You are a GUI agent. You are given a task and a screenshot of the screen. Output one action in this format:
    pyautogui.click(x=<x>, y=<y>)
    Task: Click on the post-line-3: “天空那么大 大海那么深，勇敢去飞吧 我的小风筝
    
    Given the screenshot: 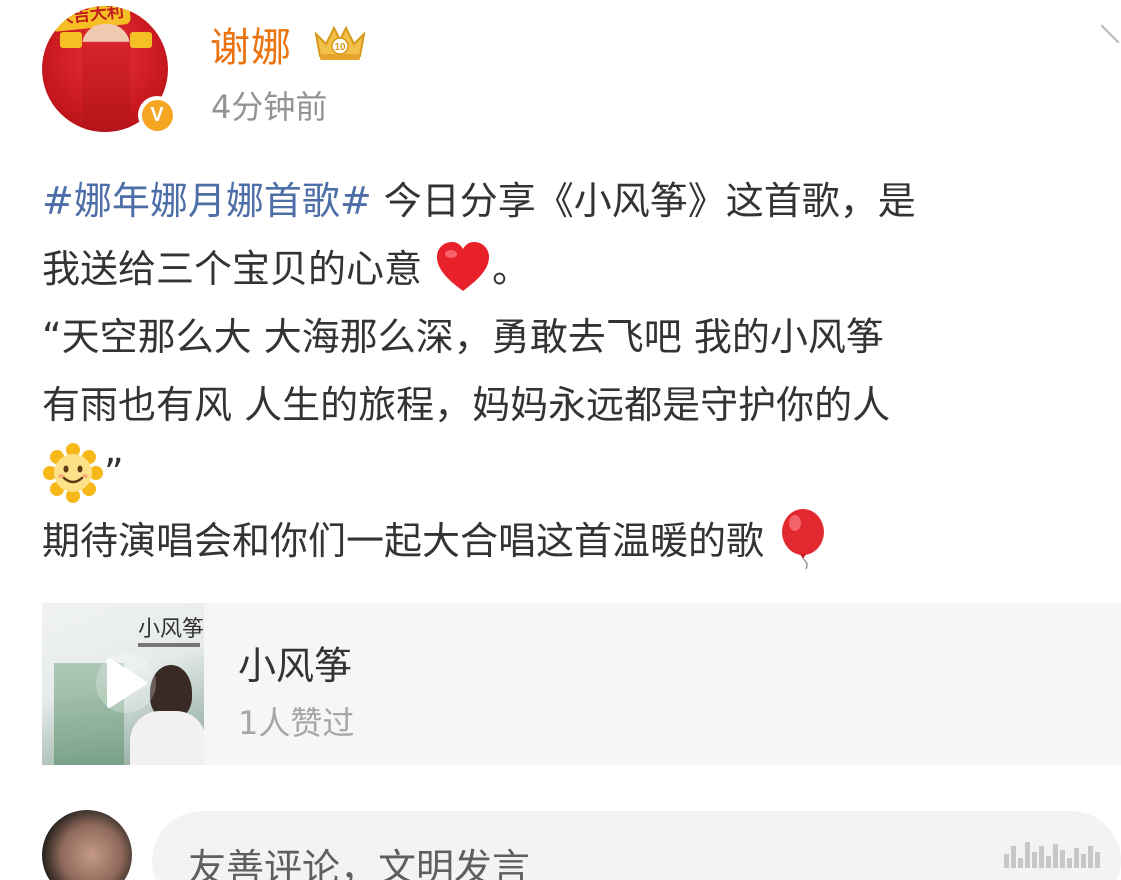 What is the action you would take?
    pyautogui.click(x=463, y=337)
    